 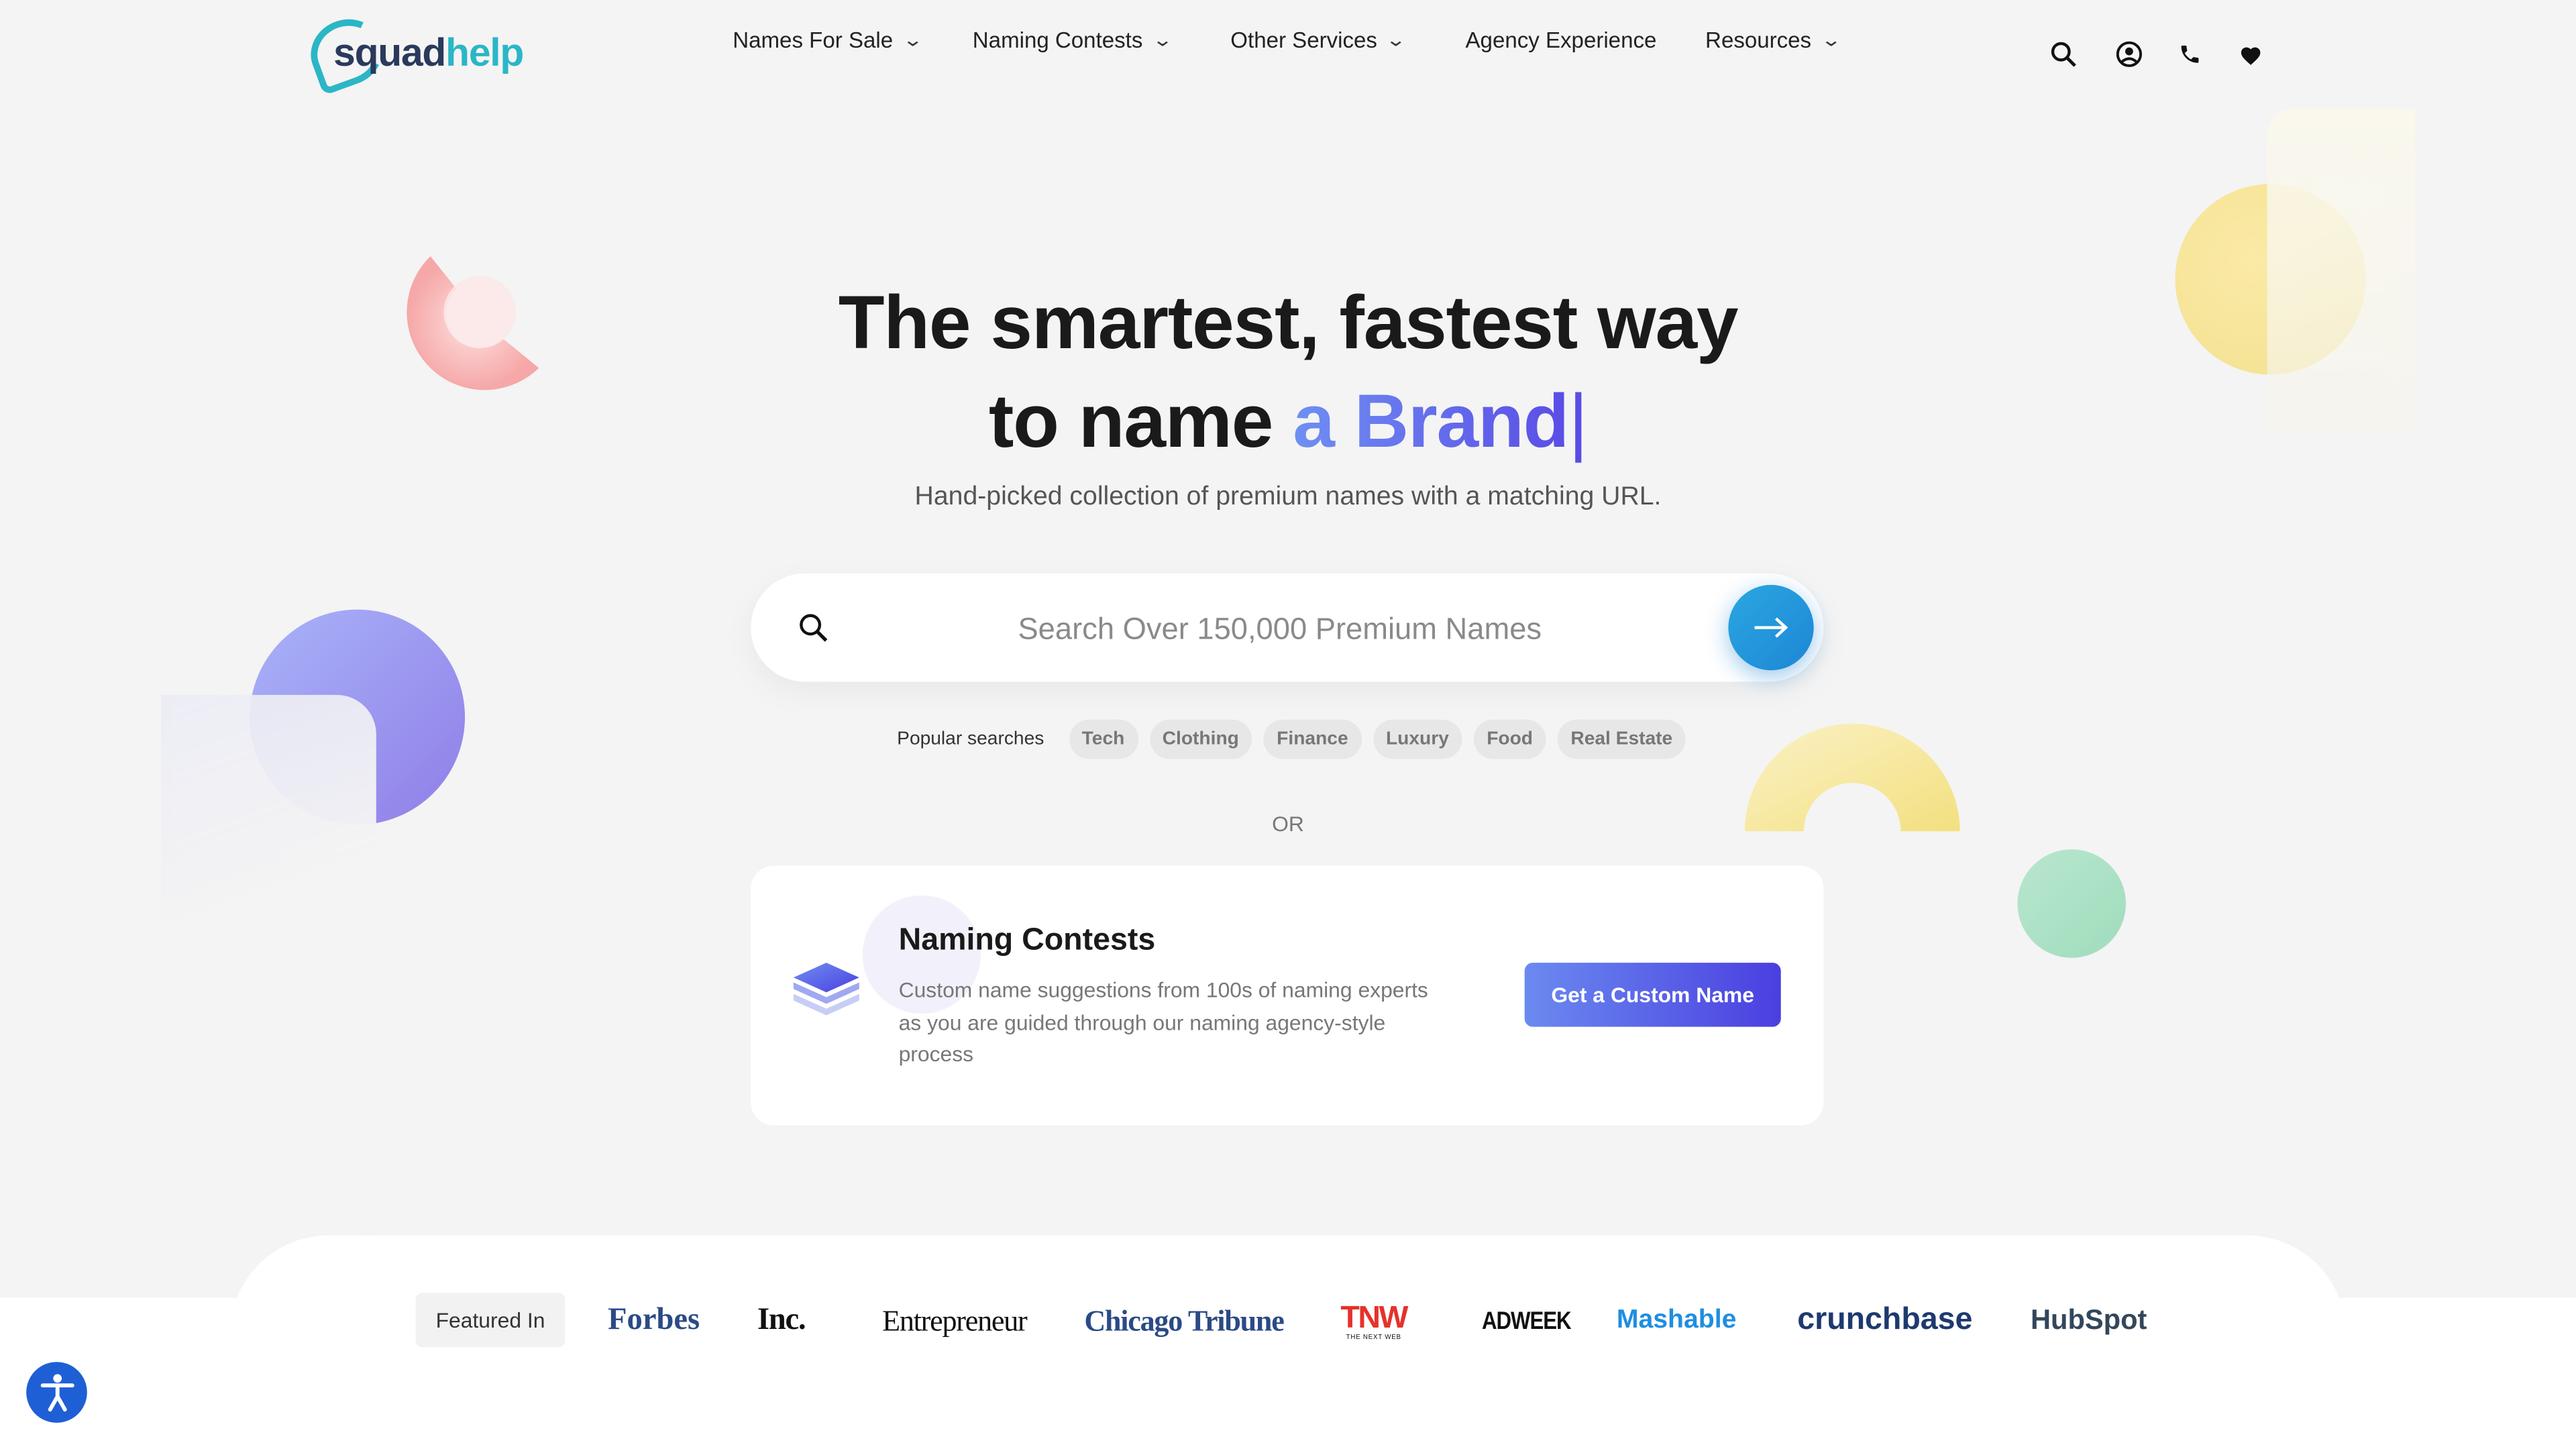 What do you see at coordinates (2072, 903) in the screenshot?
I see `deco-green-circle` at bounding box center [2072, 903].